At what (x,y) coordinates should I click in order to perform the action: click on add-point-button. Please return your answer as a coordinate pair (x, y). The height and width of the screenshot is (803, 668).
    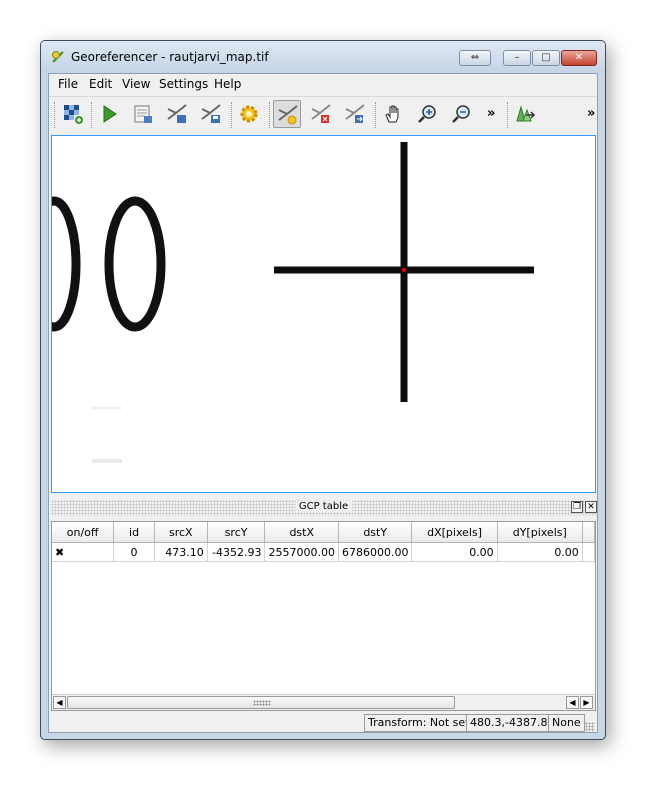
    Looking at the image, I should click on (287, 114).